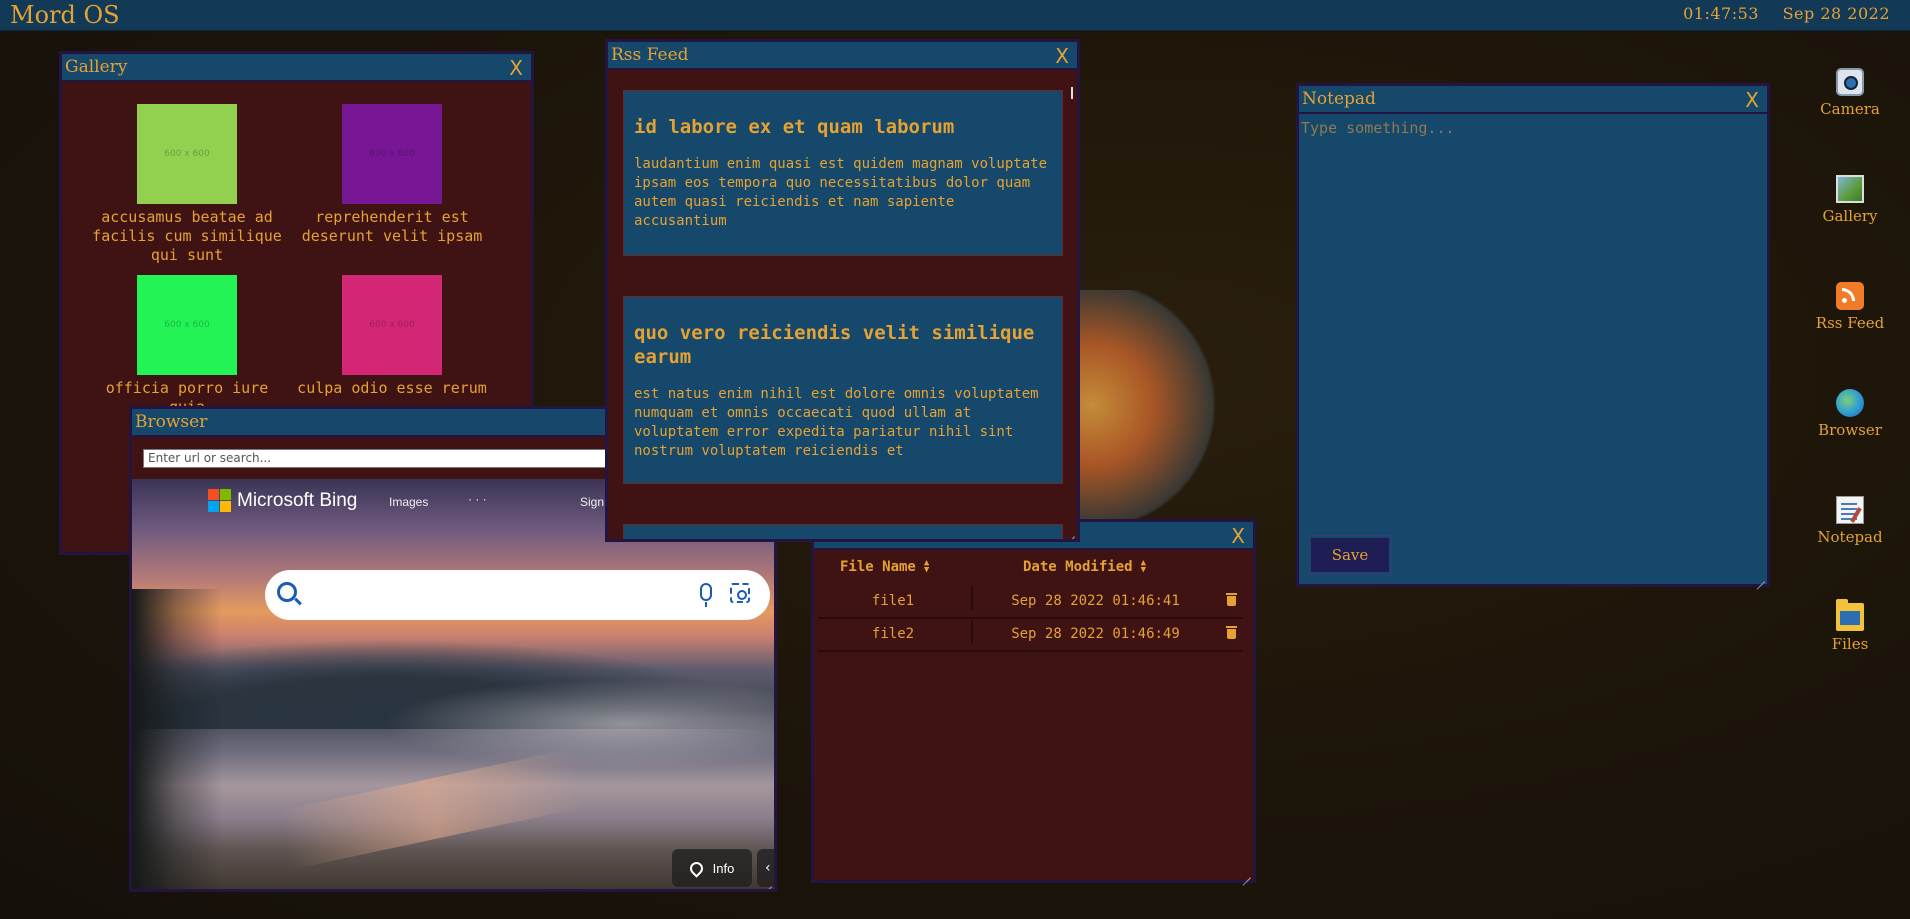 The image size is (1910, 919). Describe the element at coordinates (893, 634) in the screenshot. I see `file-name: file2` at that location.